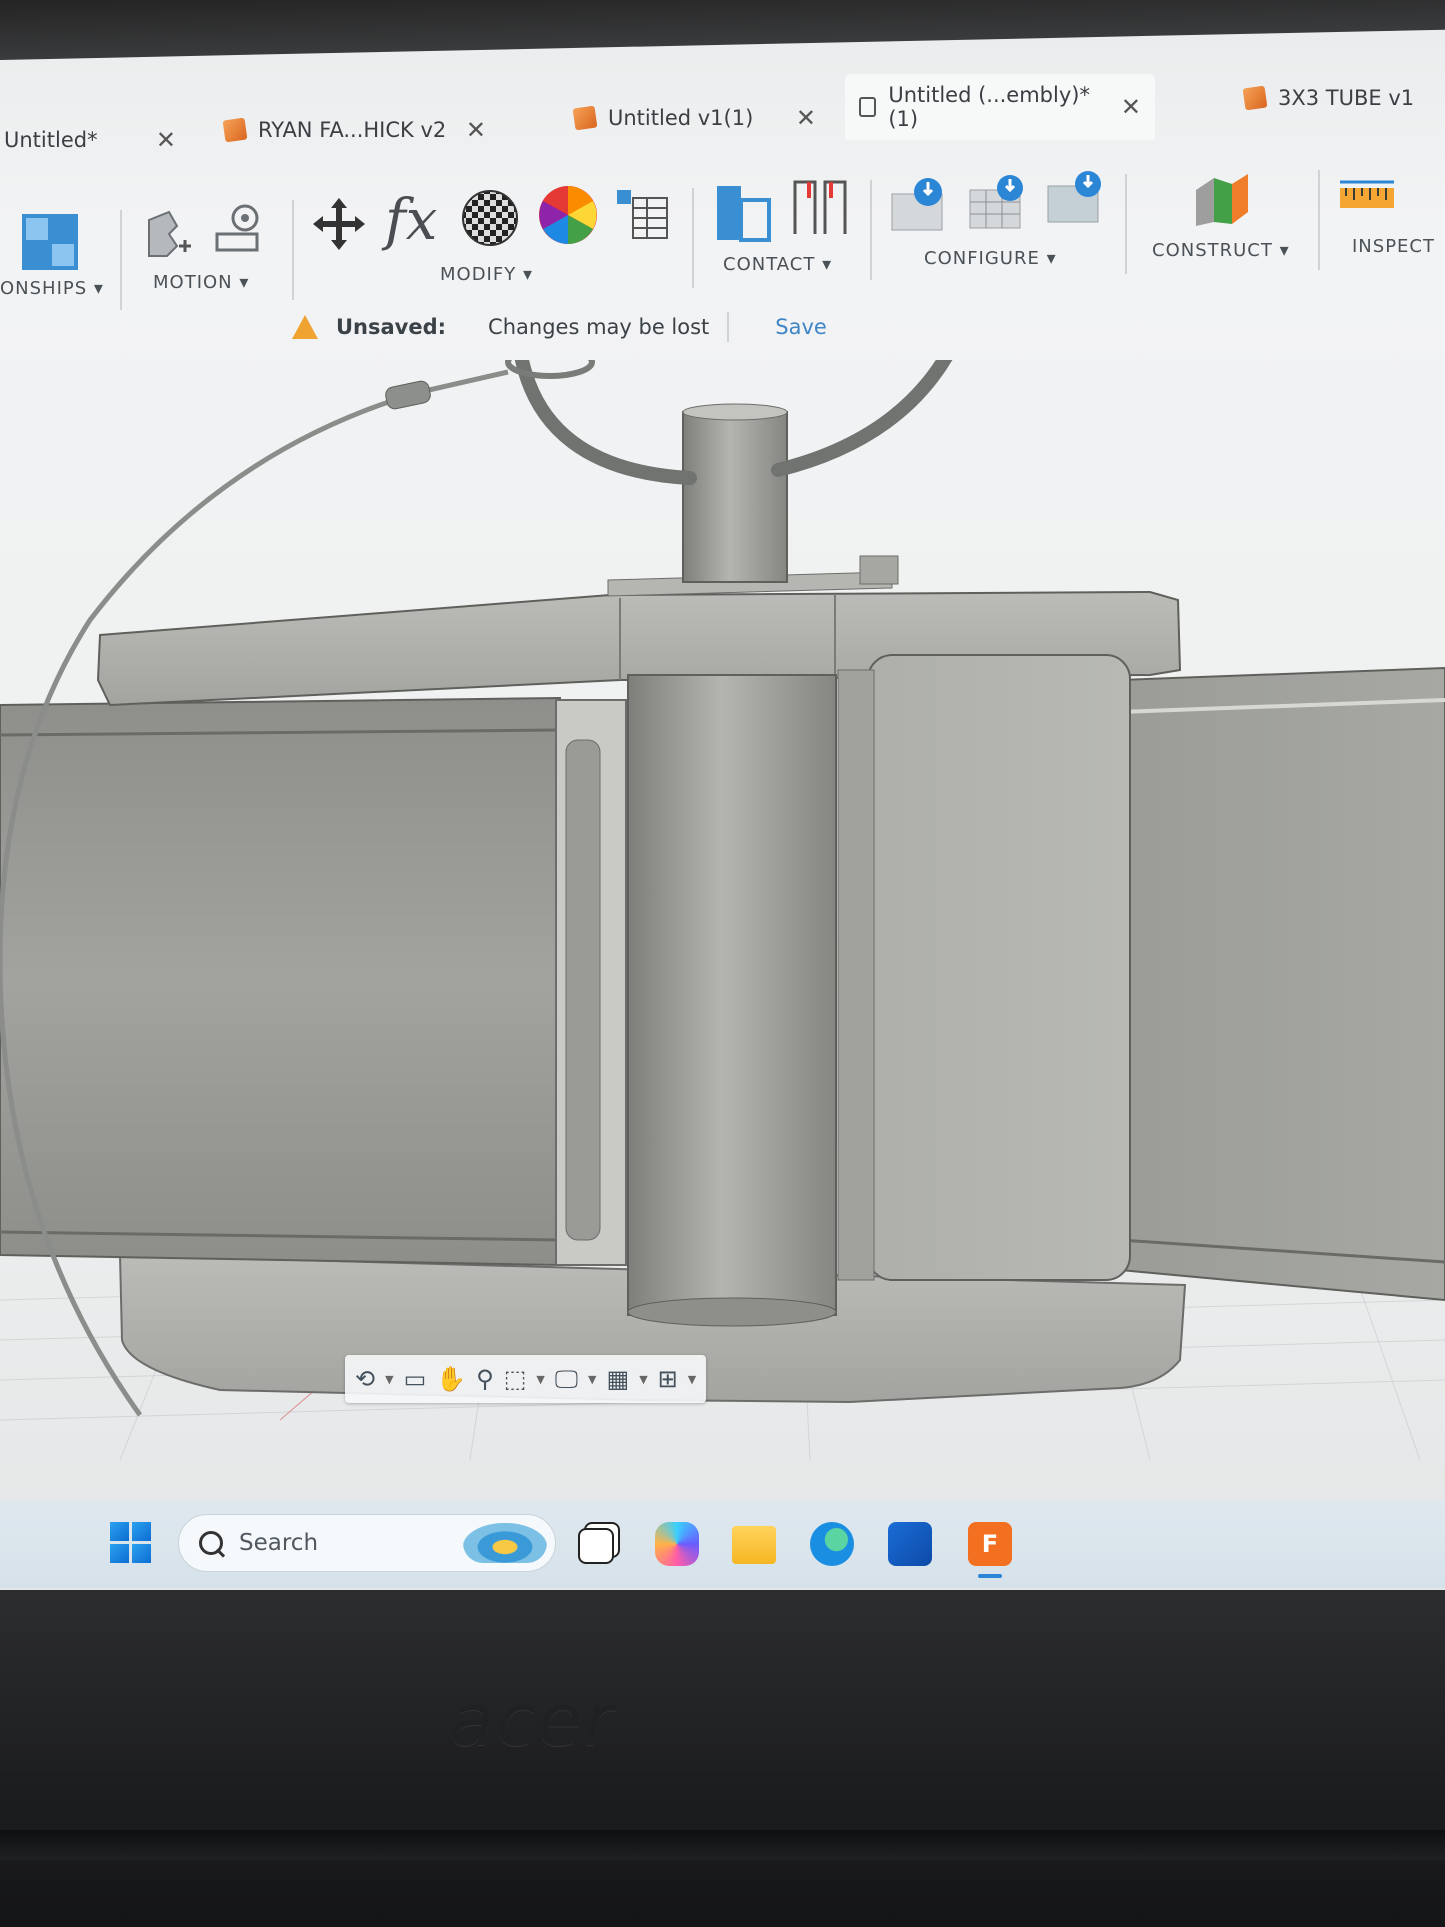 Image resolution: width=1445 pixels, height=1927 pixels. I want to click on relationships-menu: ONSHIPS ▾, so click(52, 288).